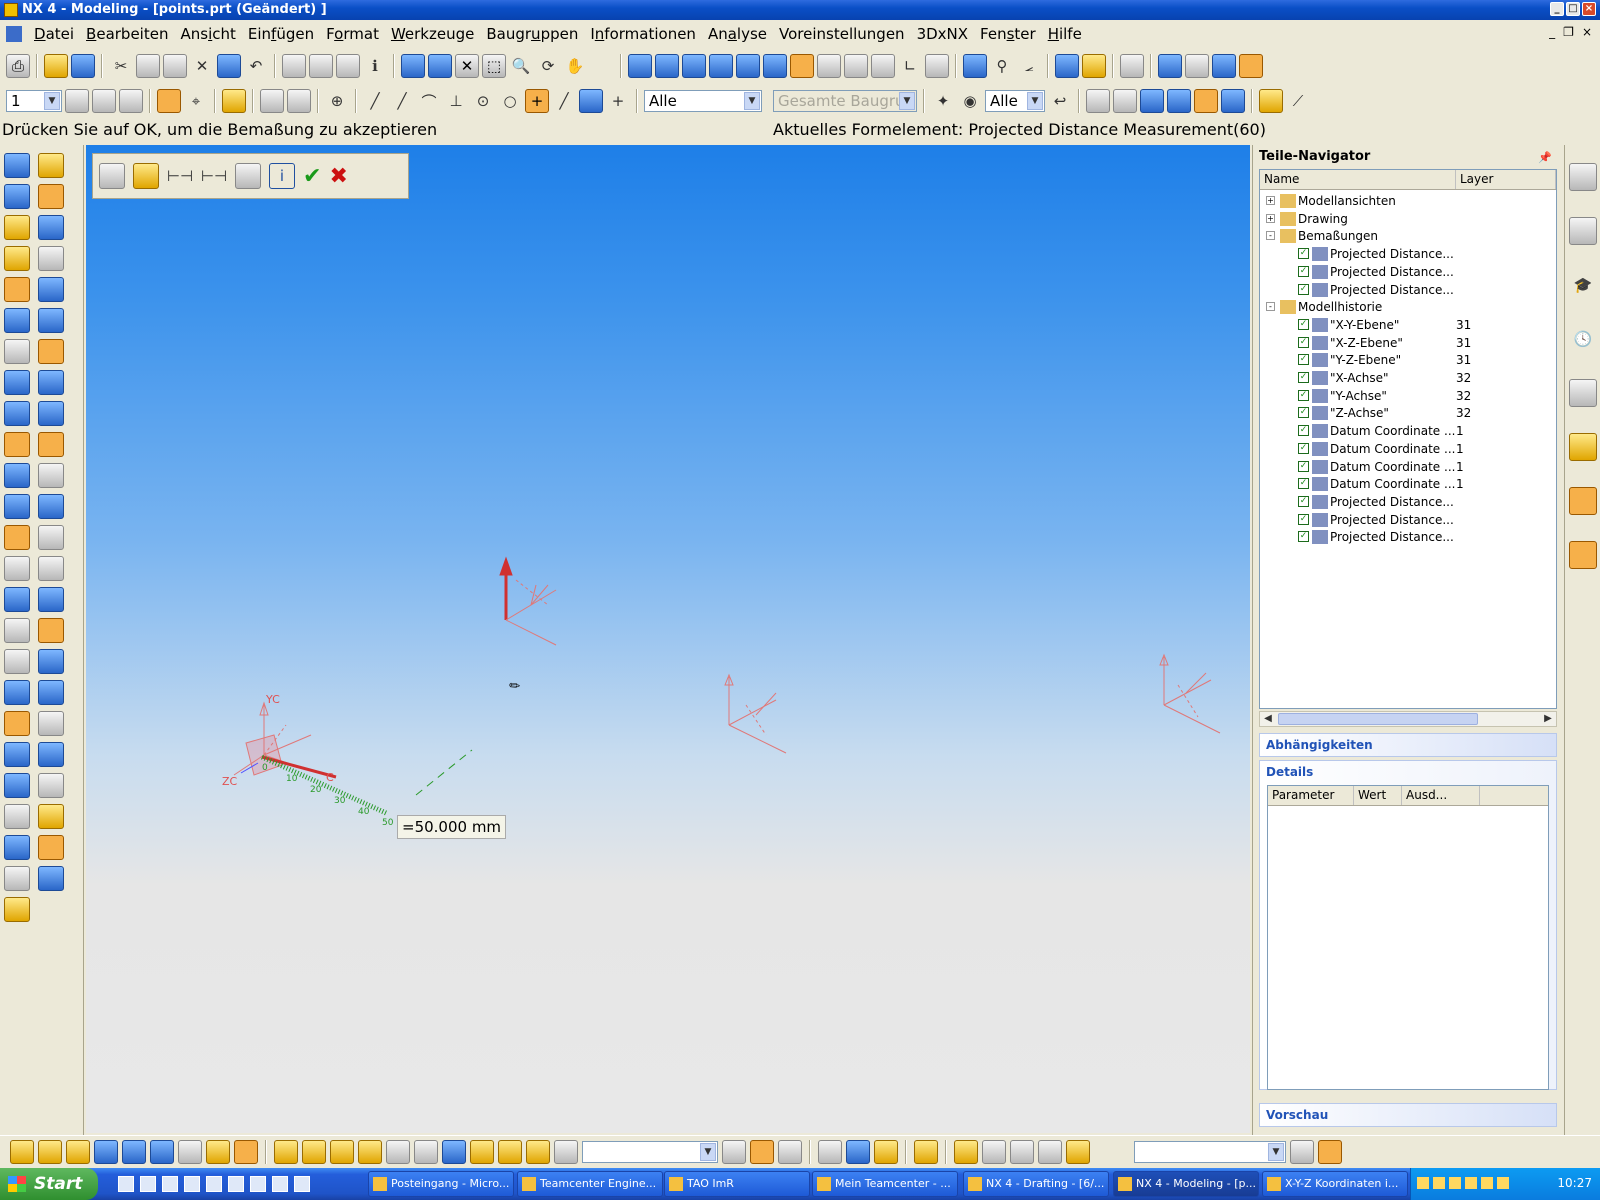 The image size is (1600, 1200). I want to click on select-filter-icon: ✦, so click(943, 101).